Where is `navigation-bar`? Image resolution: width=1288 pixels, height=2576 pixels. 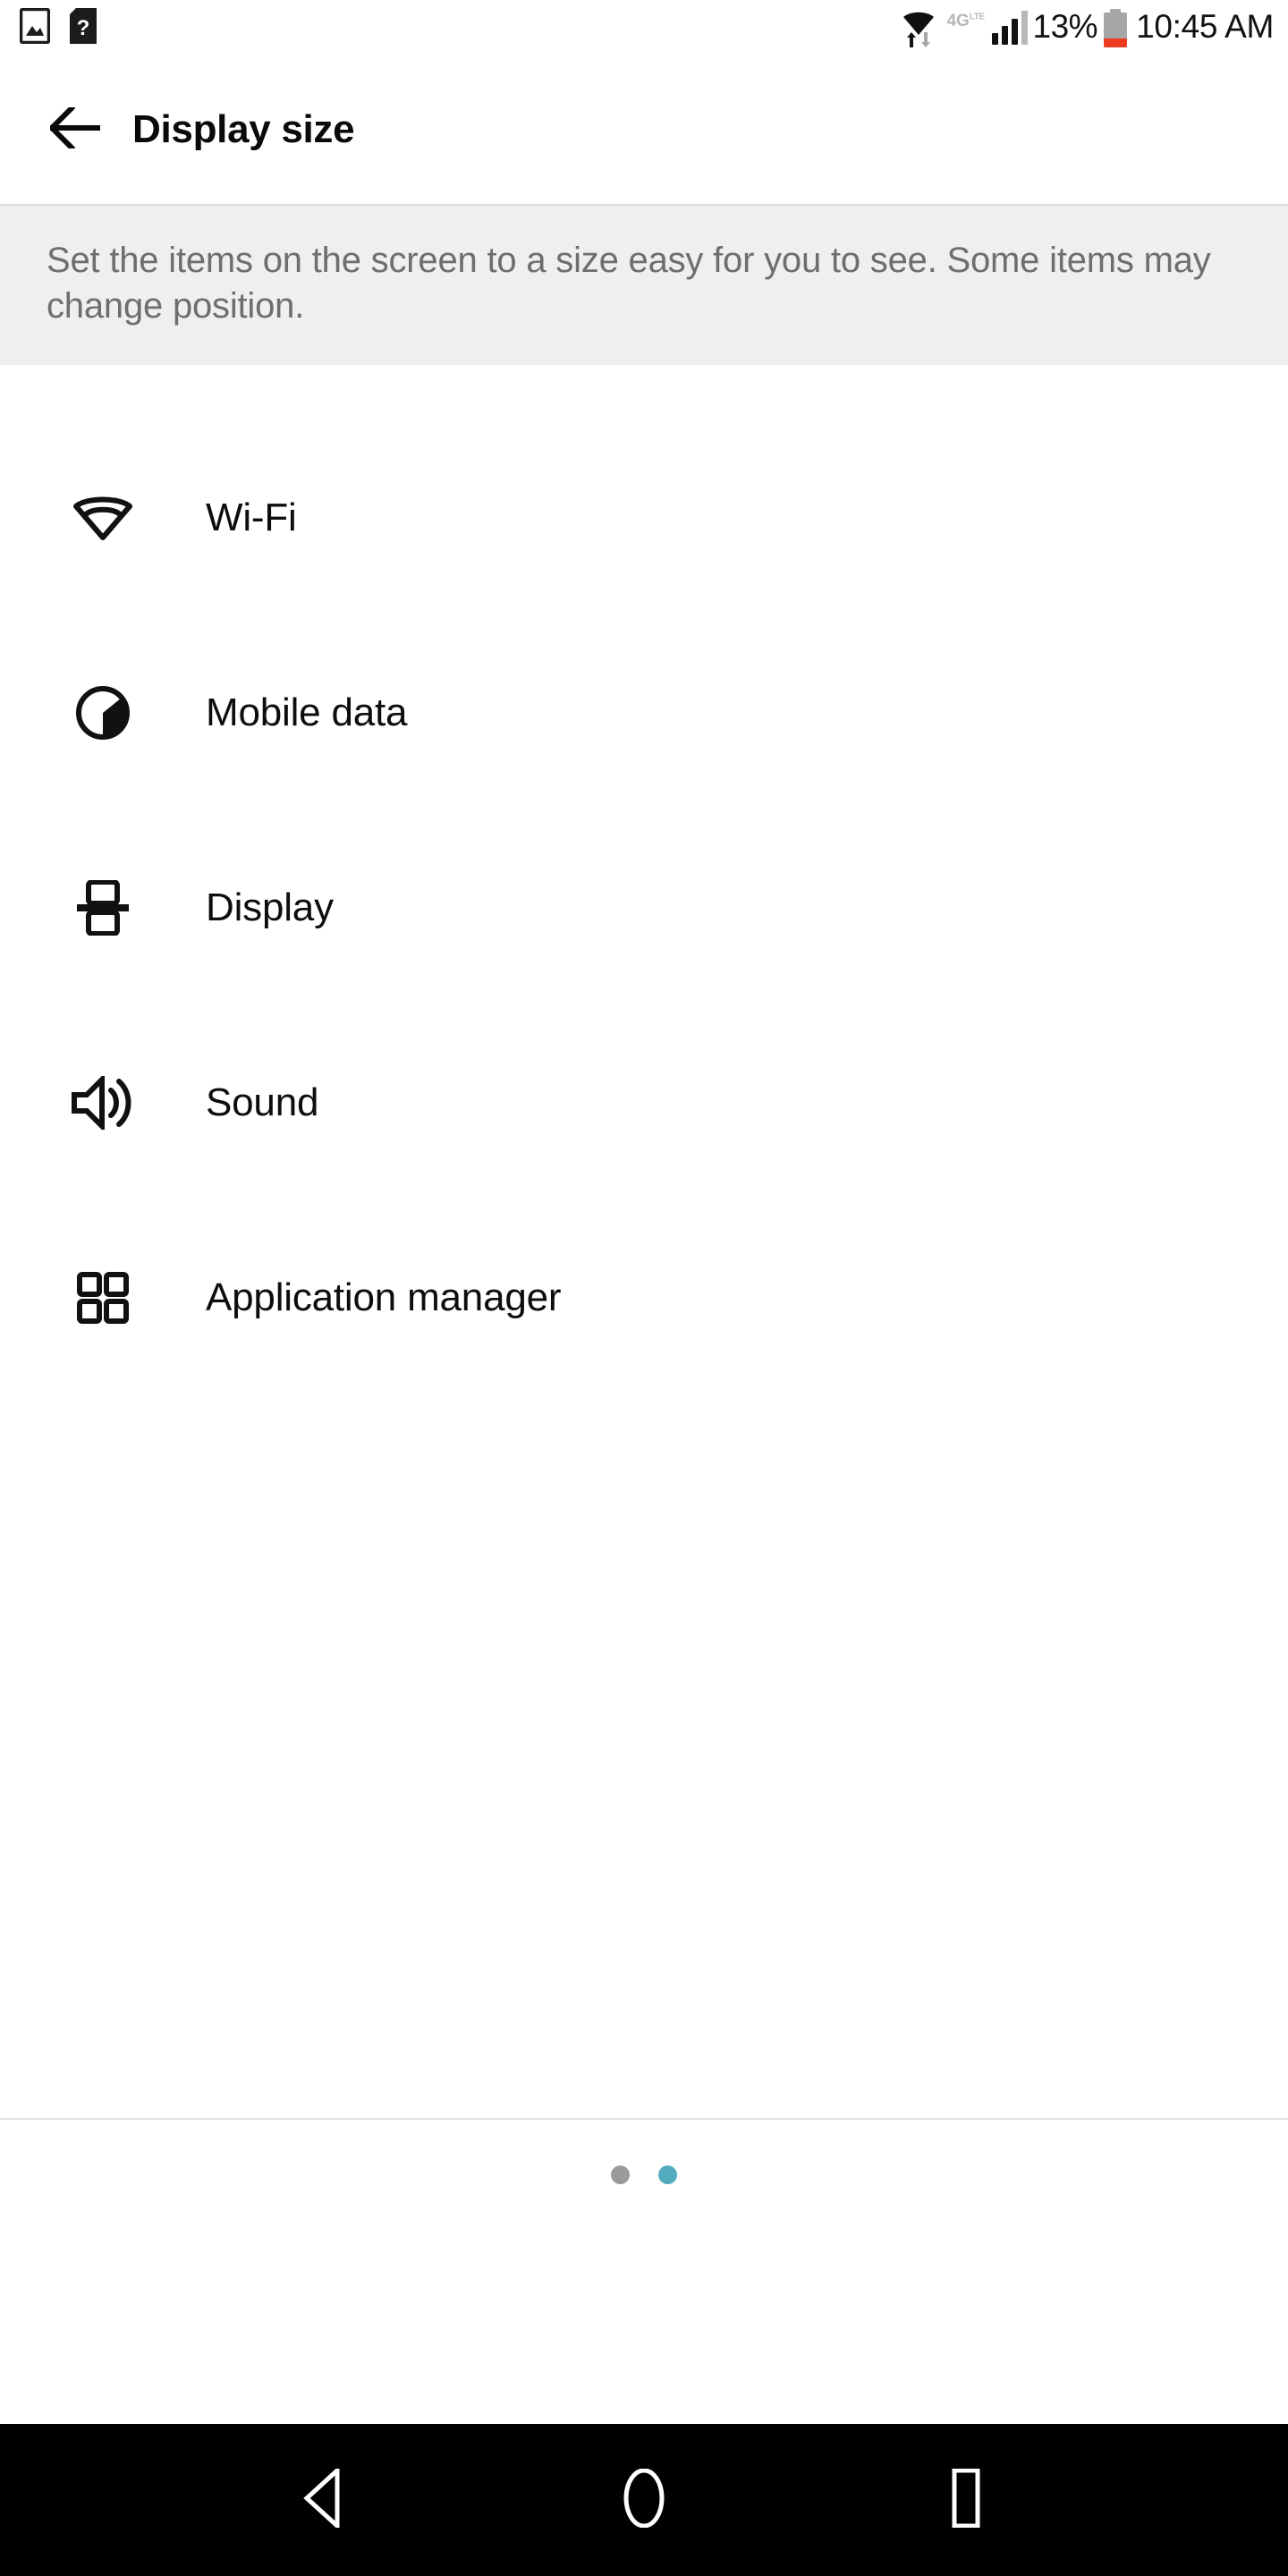
navigation-bar is located at coordinates (644, 2500).